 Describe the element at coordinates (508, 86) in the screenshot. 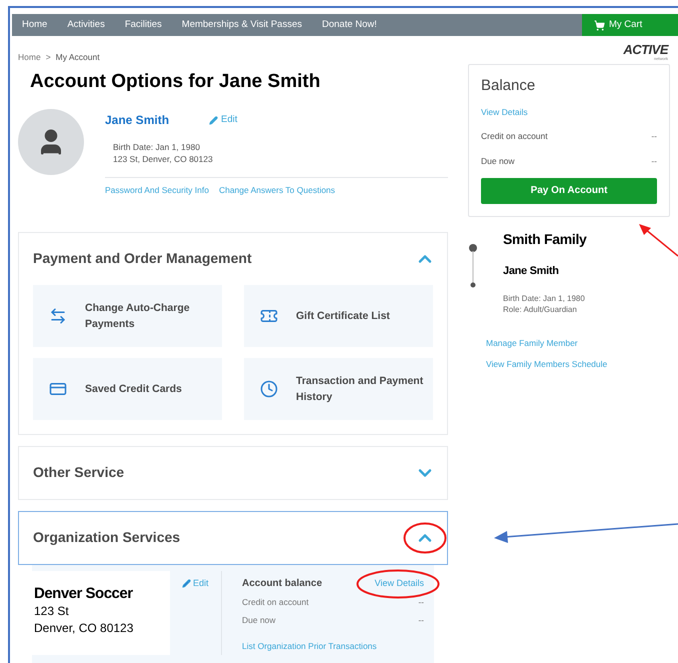

I see `balance-title: Balance` at that location.